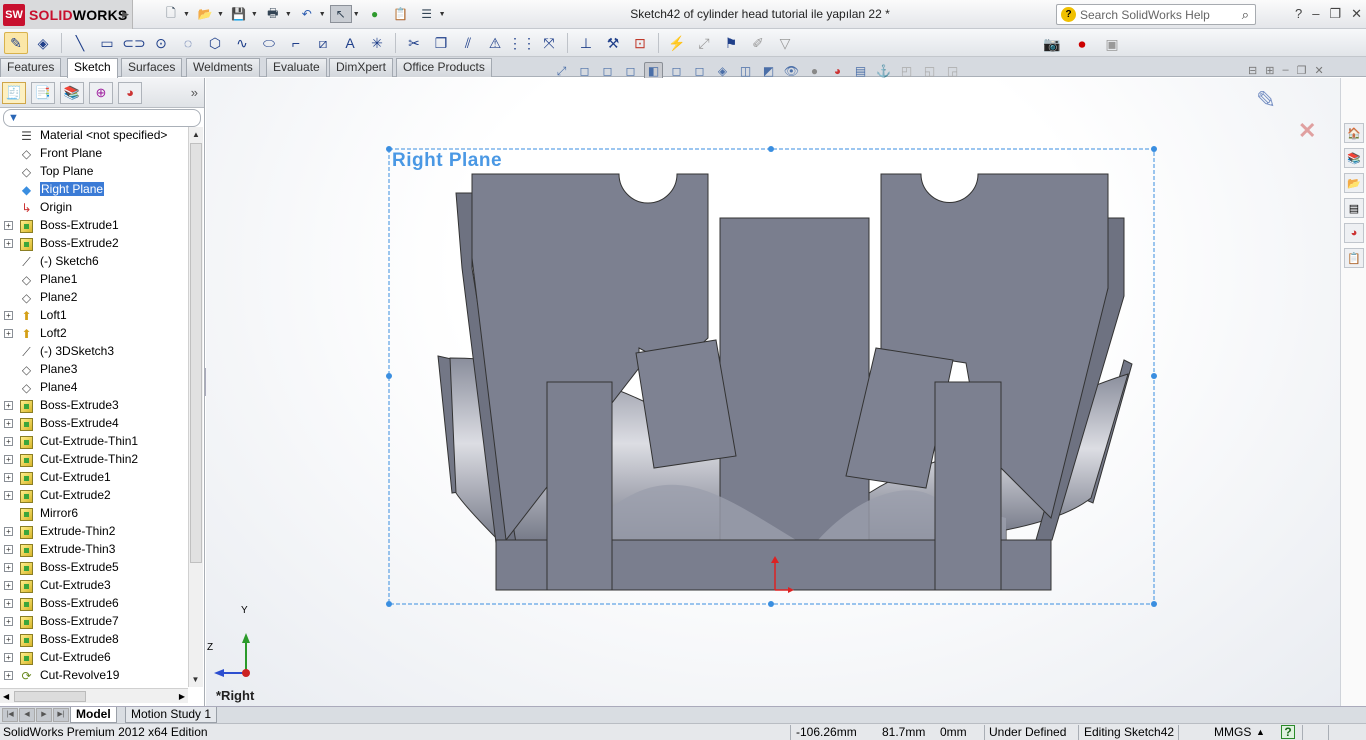  Describe the element at coordinates (1269, 70) in the screenshot. I see `tile-vertical-icon: ⊞` at that location.